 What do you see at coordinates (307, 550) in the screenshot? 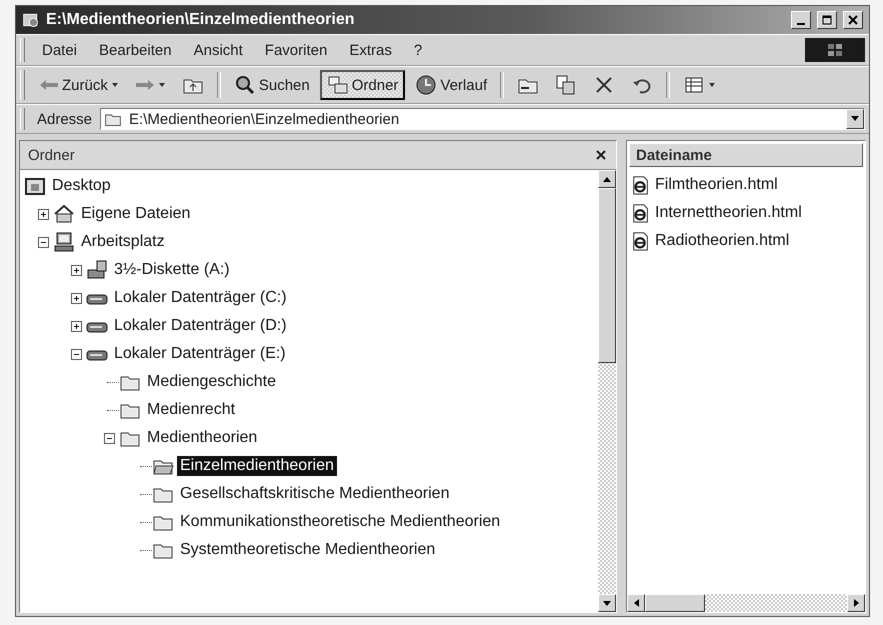
I see `tree-item: Systemtheoretische Medientheorien` at bounding box center [307, 550].